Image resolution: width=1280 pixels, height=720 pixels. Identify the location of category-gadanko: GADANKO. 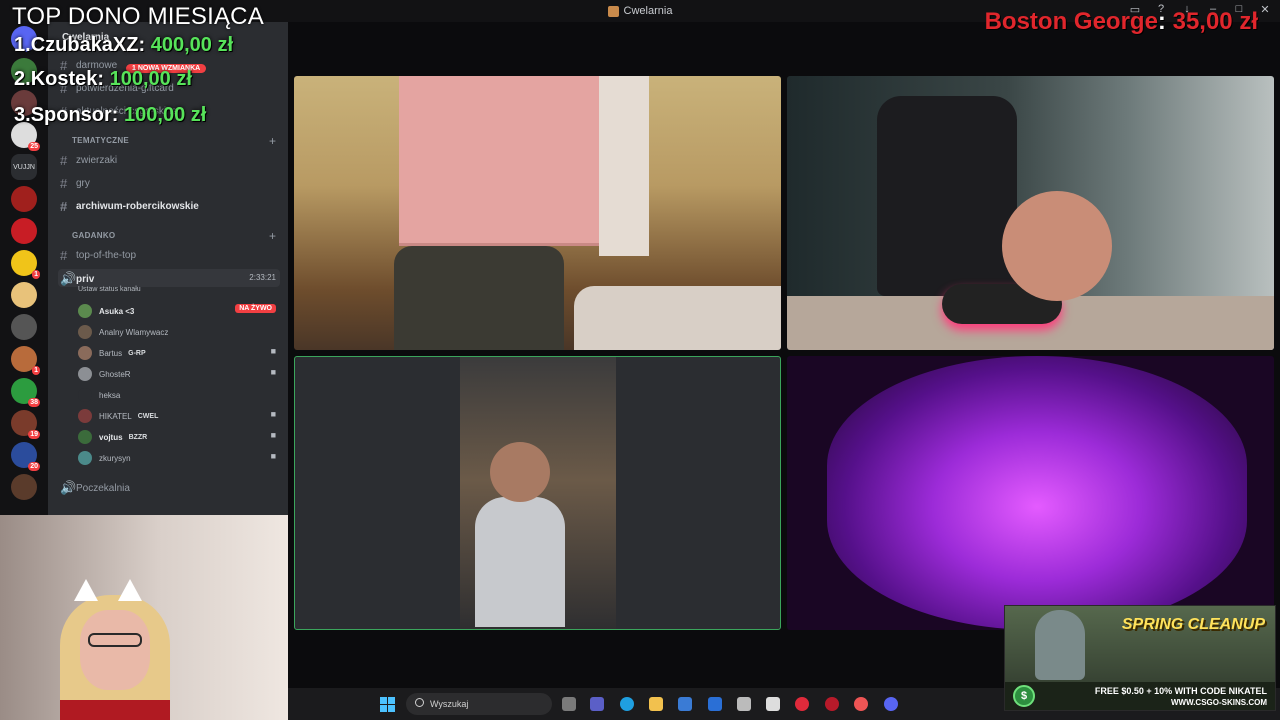
(93, 235).